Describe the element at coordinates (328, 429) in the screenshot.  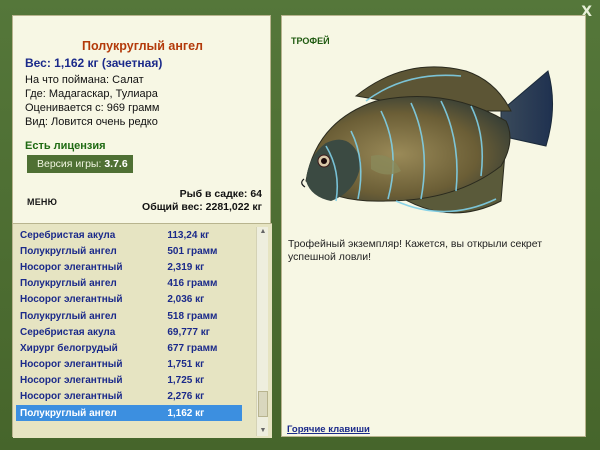
I see `hotkeys-link: Горячие клавиши` at that location.